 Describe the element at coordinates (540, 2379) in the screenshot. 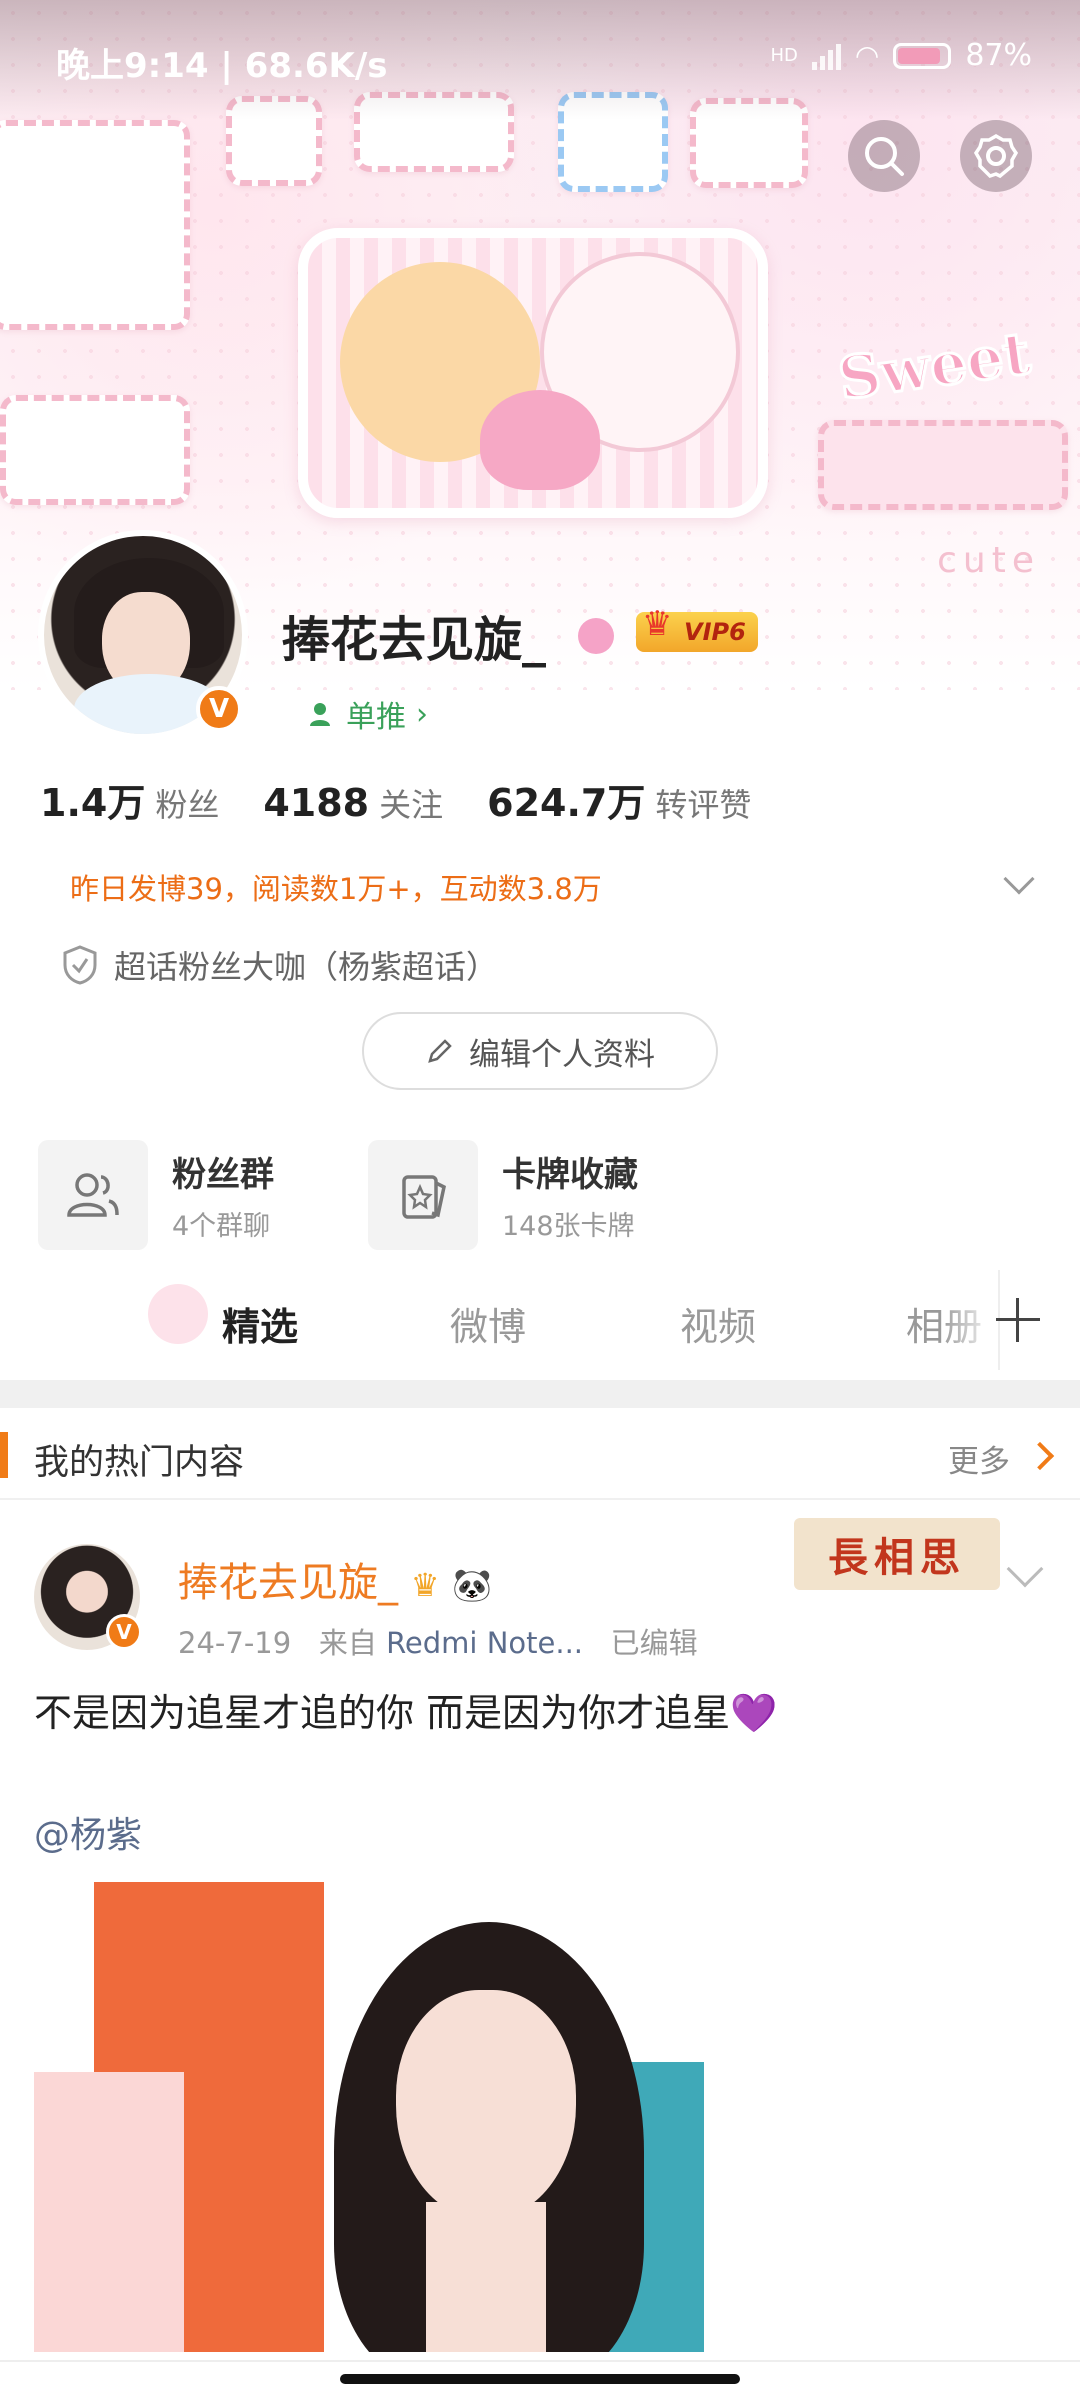

I see `home-indicator` at that location.